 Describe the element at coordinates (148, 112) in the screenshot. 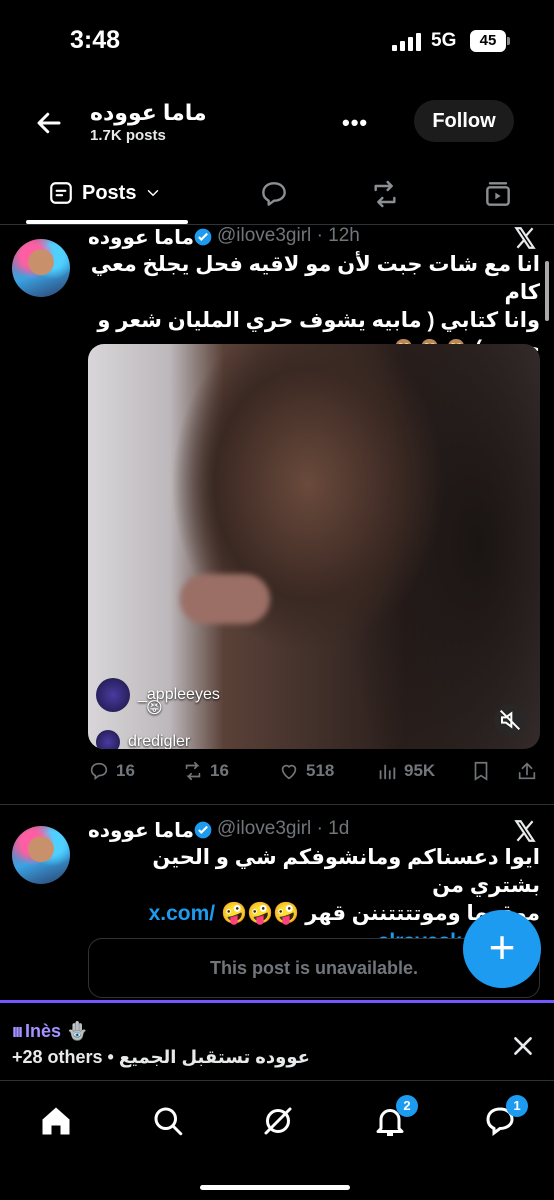

I see `profile-name: ماما عووده` at that location.